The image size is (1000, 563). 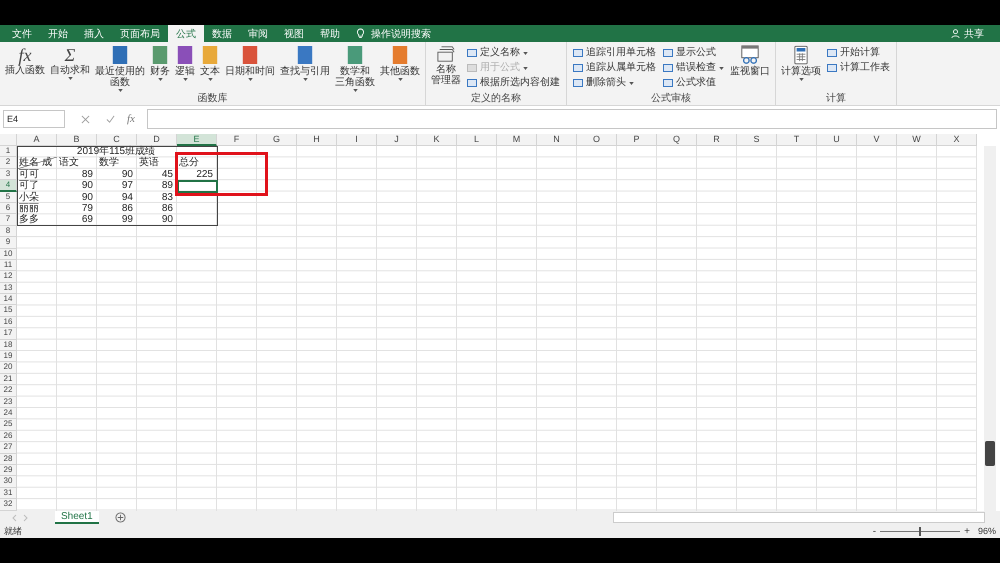 What do you see at coordinates (446, 65) in the screenshot?
I see `ribbon-button: 名称 管理器` at bounding box center [446, 65].